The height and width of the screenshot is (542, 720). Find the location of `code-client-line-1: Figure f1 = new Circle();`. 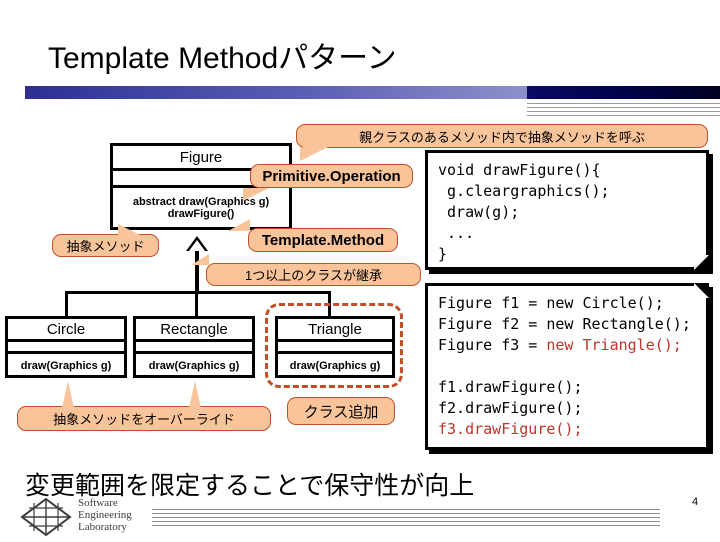

code-client-line-1: Figure f1 = new Circle(); is located at coordinates (551, 303).